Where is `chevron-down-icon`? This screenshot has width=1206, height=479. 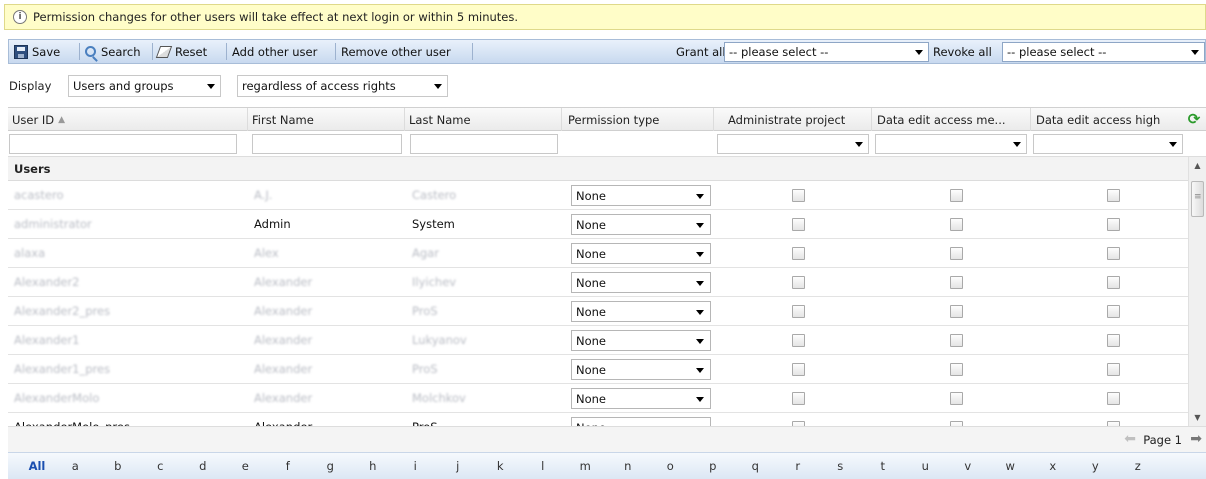 chevron-down-icon is located at coordinates (1195, 52).